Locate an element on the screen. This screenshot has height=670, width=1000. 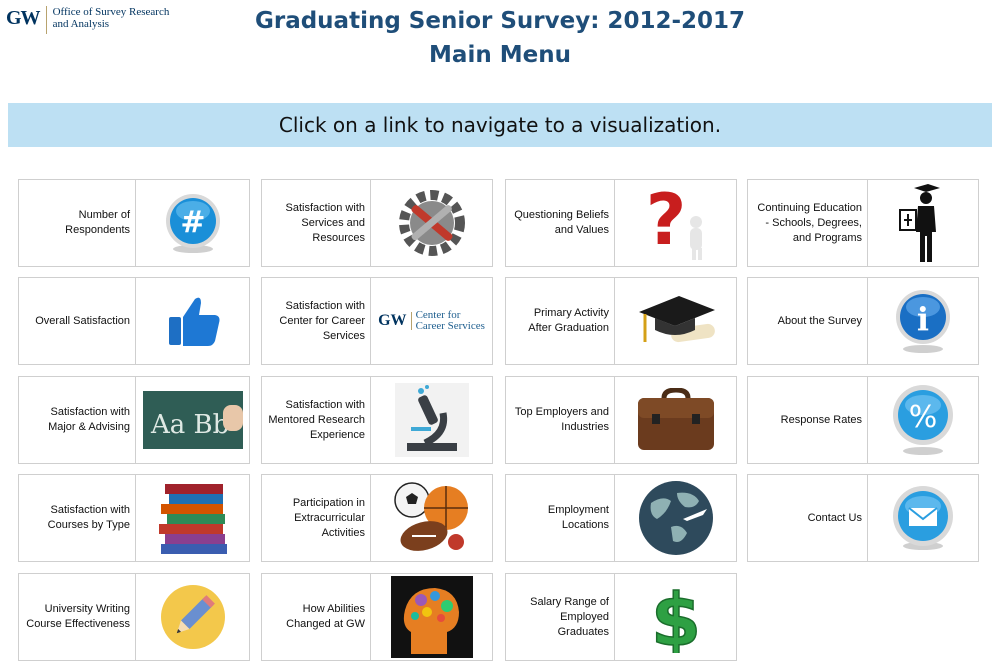
page-subtitle: Main Menu is located at coordinates (500, 55).